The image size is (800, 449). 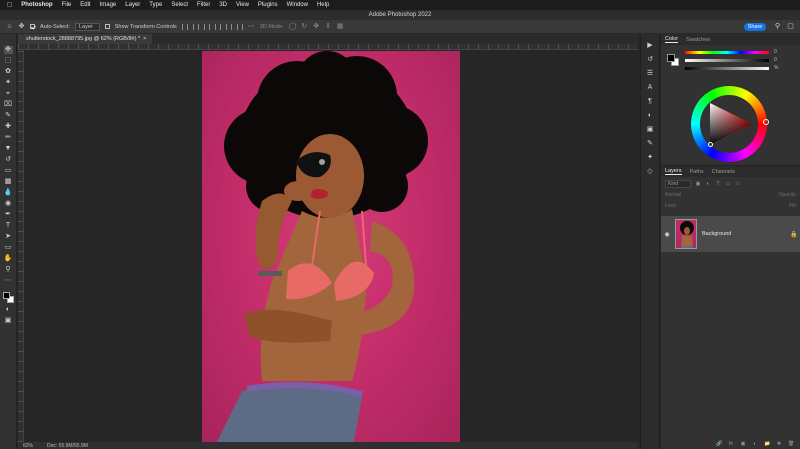 What do you see at coordinates (323, 5) in the screenshot?
I see `menu-help: Help` at bounding box center [323, 5].